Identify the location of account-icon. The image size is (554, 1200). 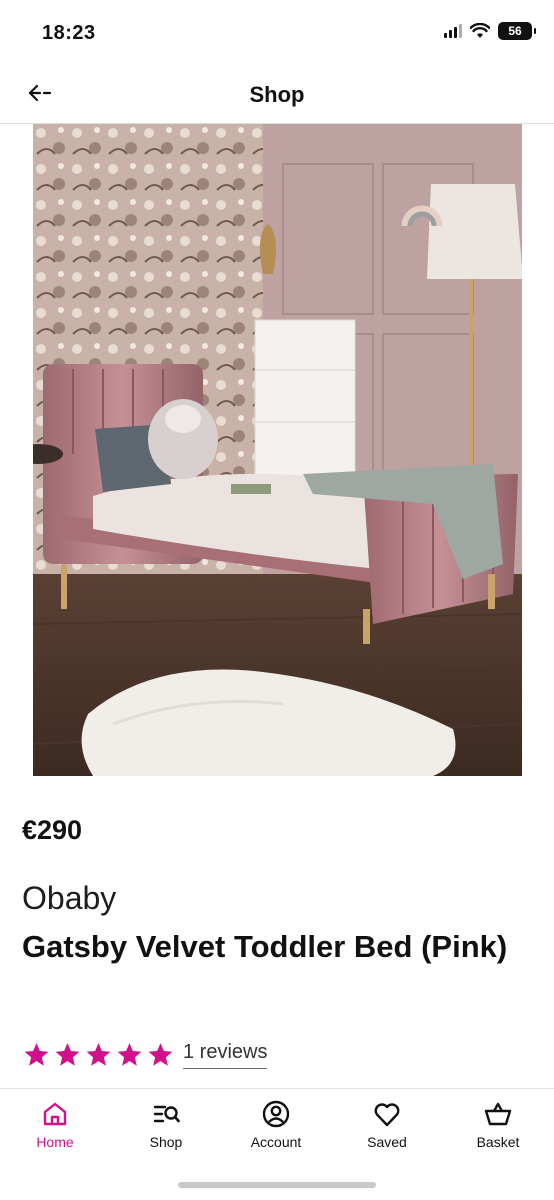
(276, 1114).